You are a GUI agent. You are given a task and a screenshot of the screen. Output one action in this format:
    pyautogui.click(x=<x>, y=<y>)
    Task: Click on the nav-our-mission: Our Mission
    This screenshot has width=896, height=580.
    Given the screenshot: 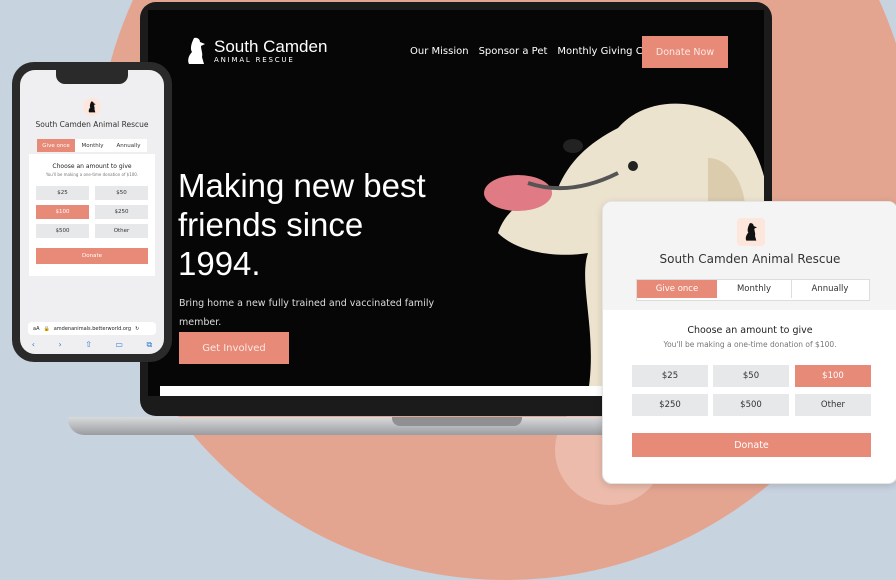 What is the action you would take?
    pyautogui.click(x=439, y=51)
    